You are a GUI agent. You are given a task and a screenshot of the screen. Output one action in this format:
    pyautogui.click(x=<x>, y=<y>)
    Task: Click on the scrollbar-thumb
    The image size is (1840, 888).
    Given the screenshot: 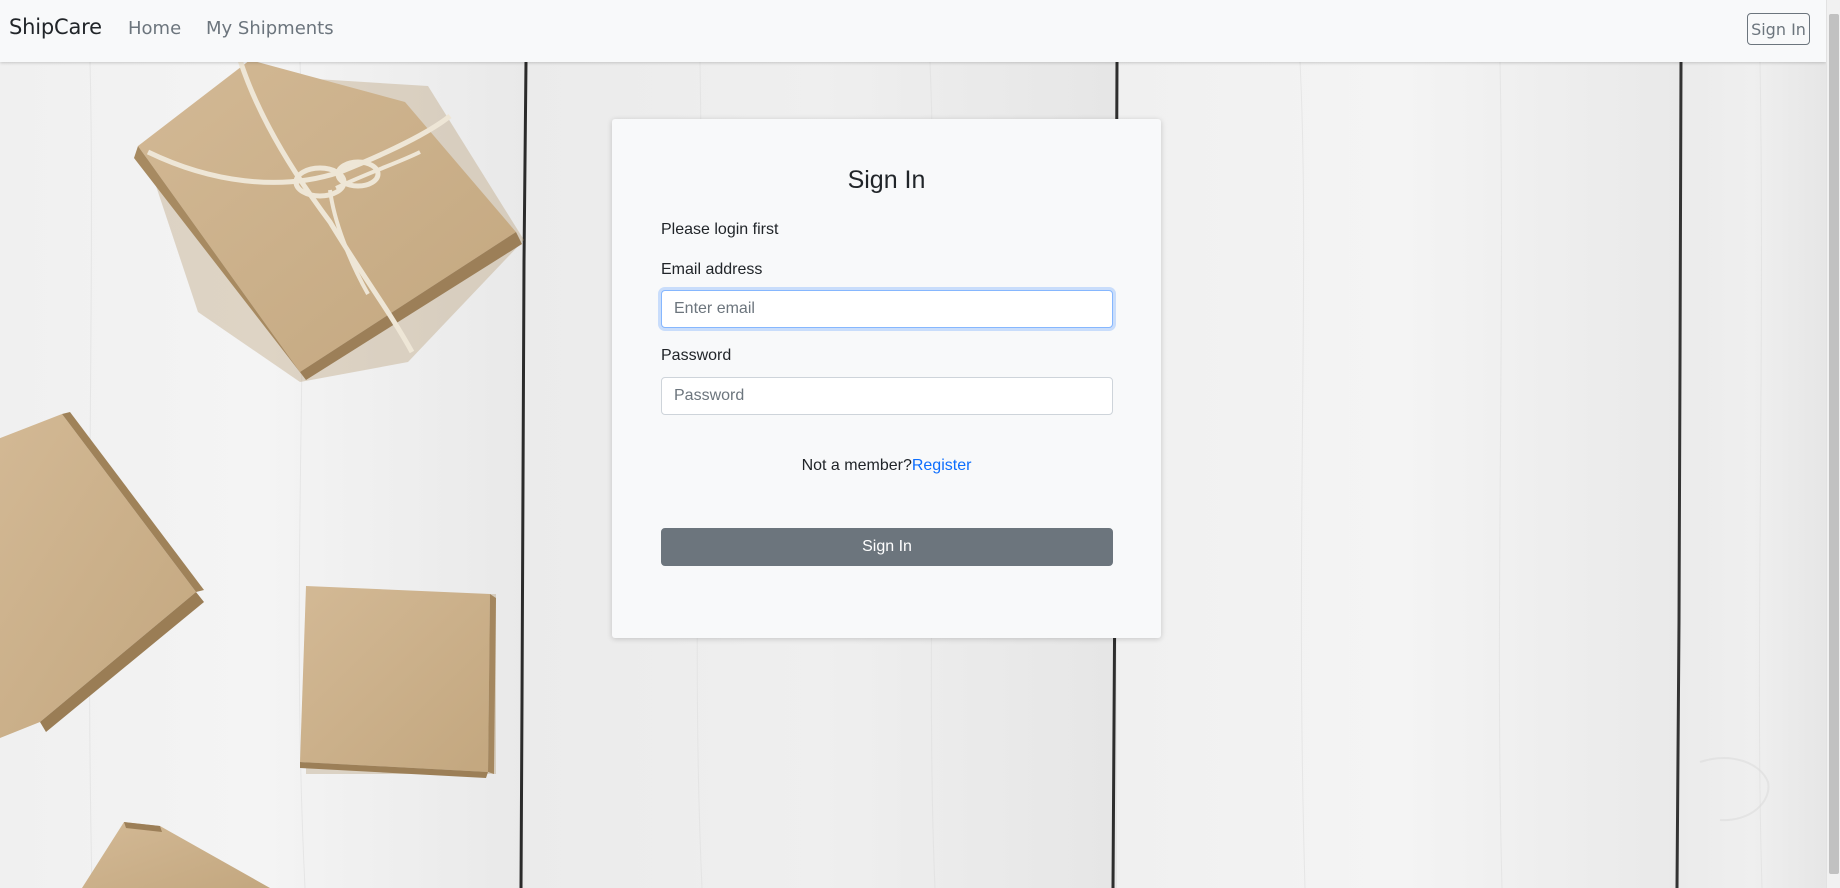 What is the action you would take?
    pyautogui.click(x=1834, y=444)
    